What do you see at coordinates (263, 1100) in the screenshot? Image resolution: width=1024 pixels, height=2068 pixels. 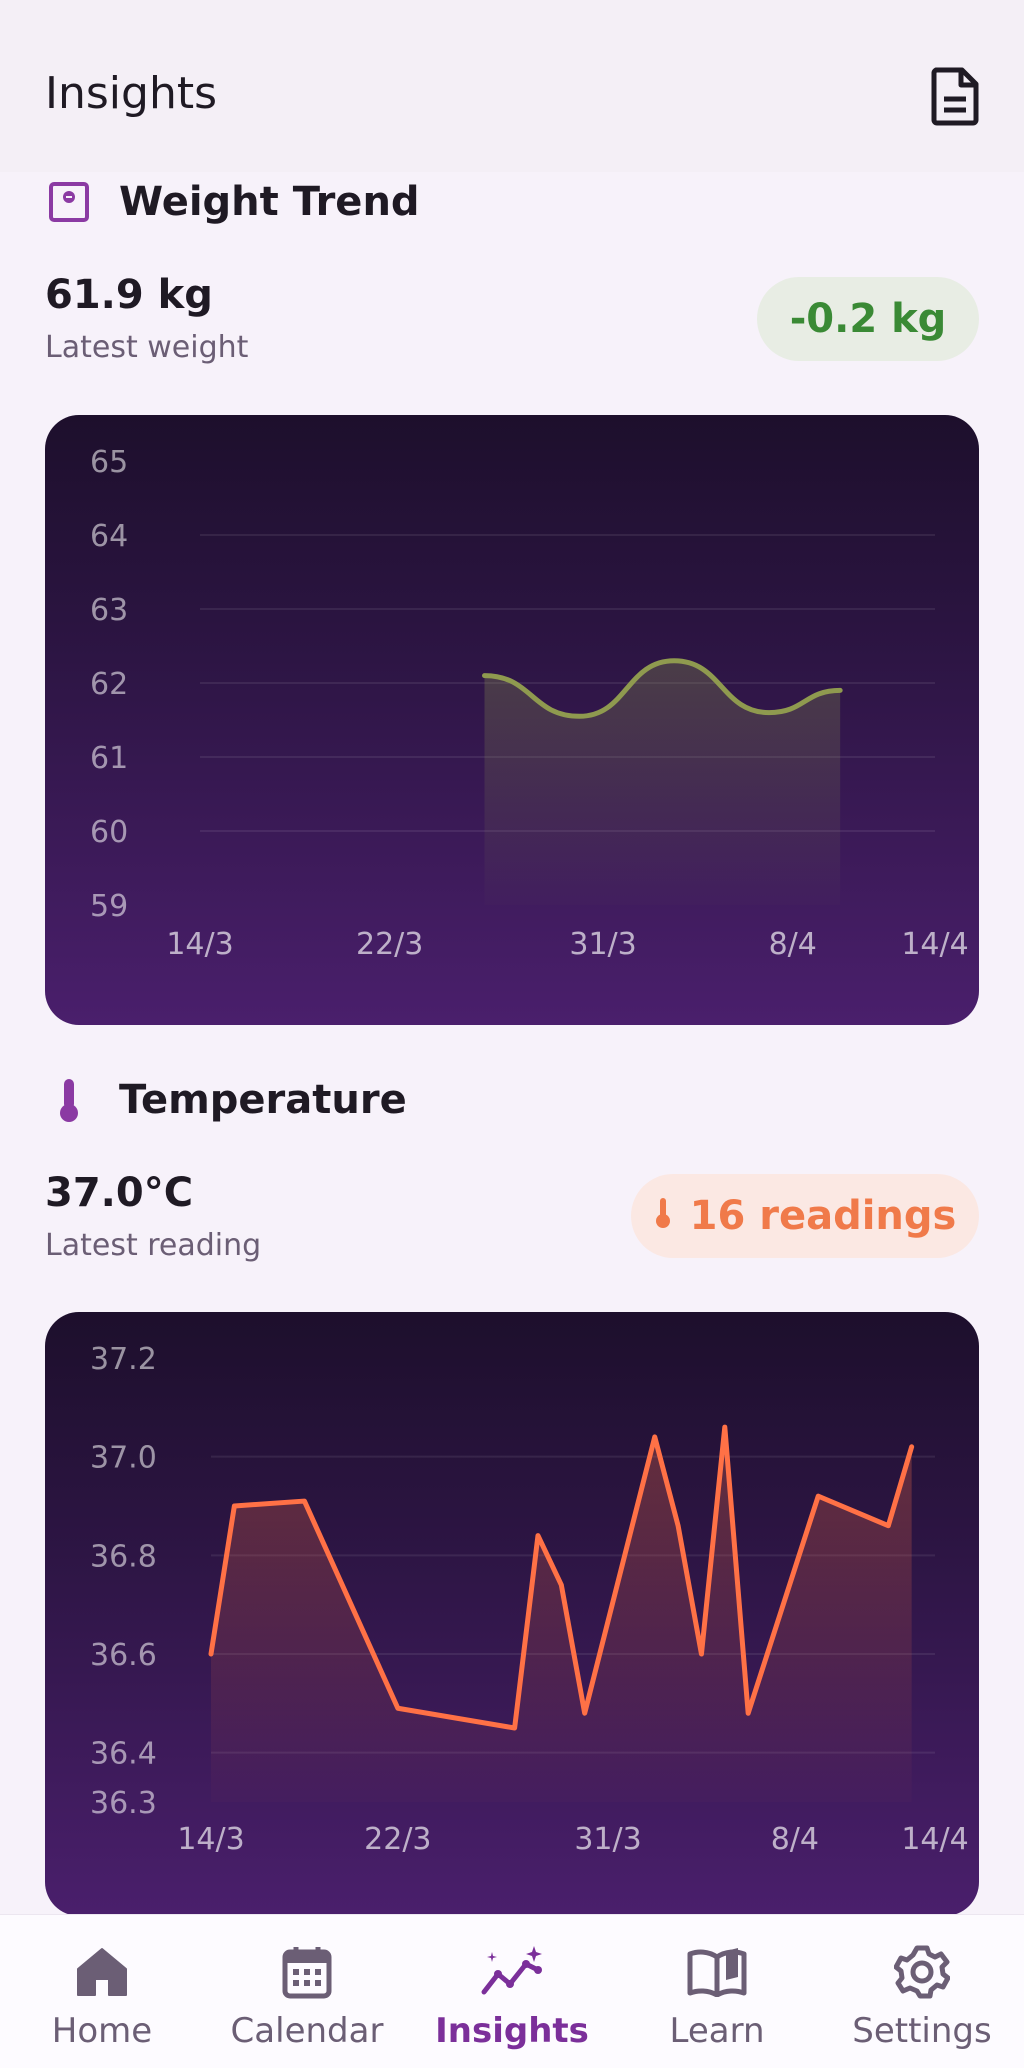 I see `section-title: Temperature` at bounding box center [263, 1100].